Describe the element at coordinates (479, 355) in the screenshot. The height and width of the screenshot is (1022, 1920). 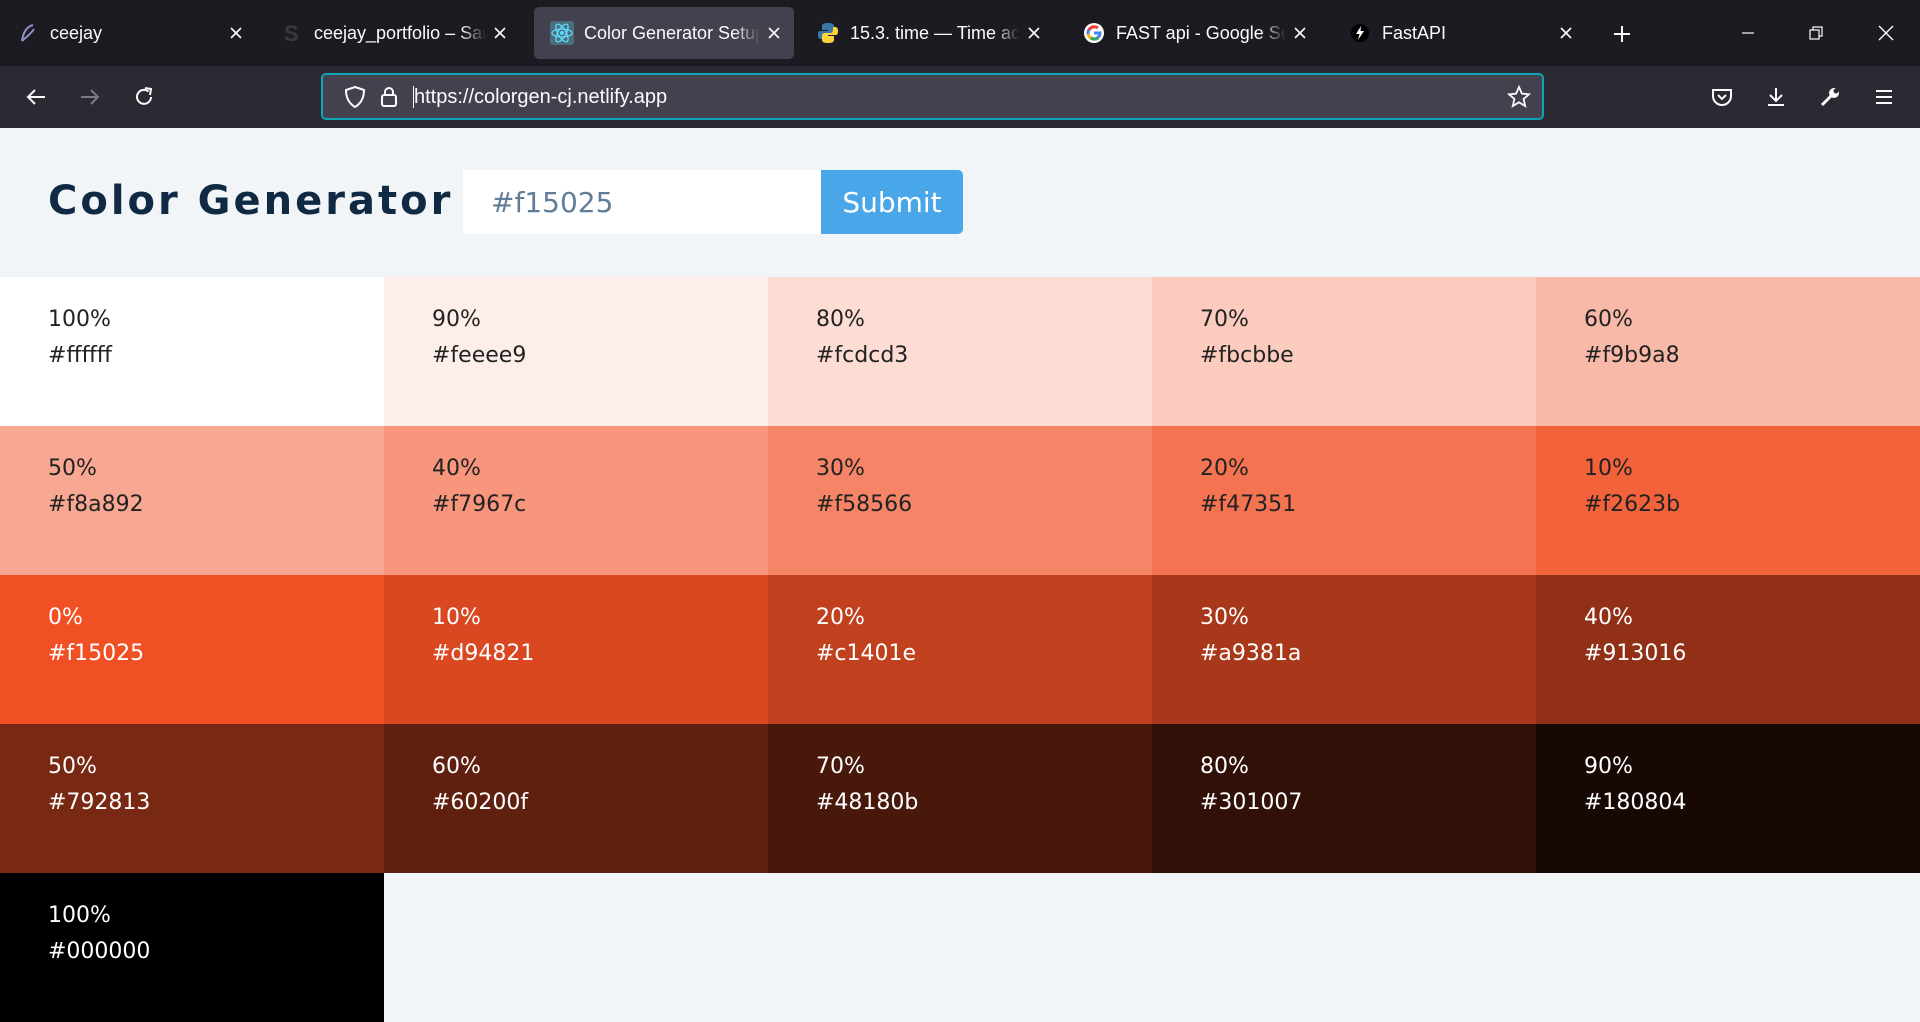
I see `swatch-hex: #feeee9` at that location.